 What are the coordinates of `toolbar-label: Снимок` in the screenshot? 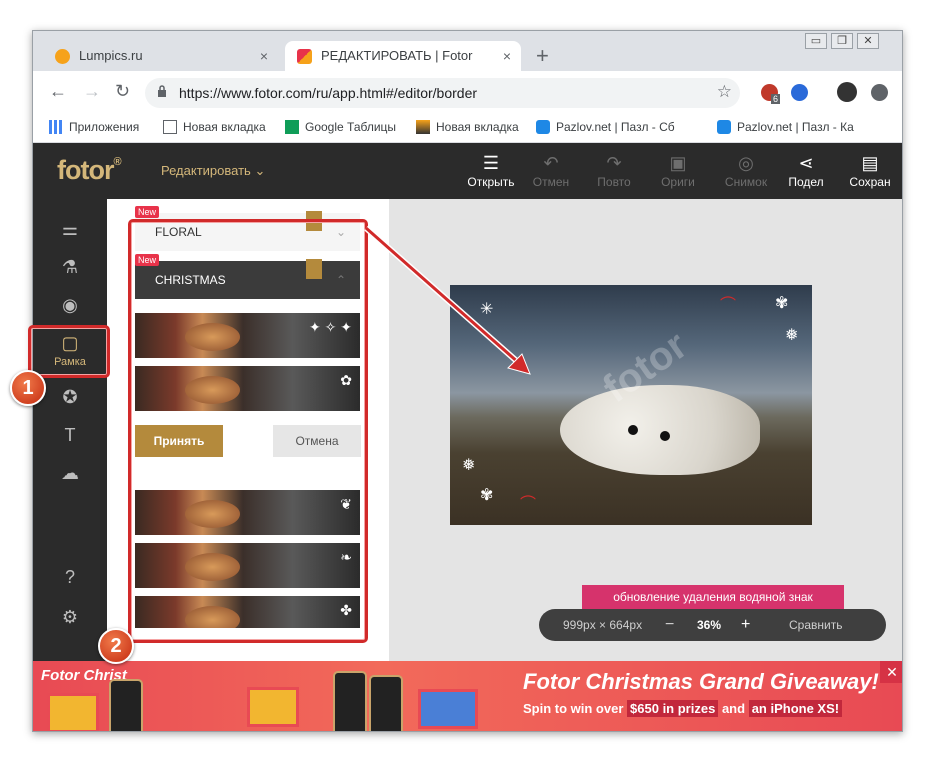 It's located at (746, 182).